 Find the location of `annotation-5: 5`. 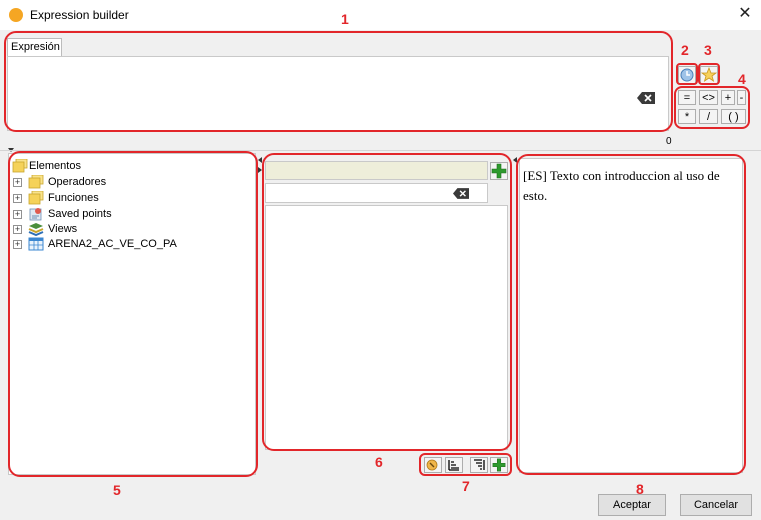

annotation-5: 5 is located at coordinates (117, 490).